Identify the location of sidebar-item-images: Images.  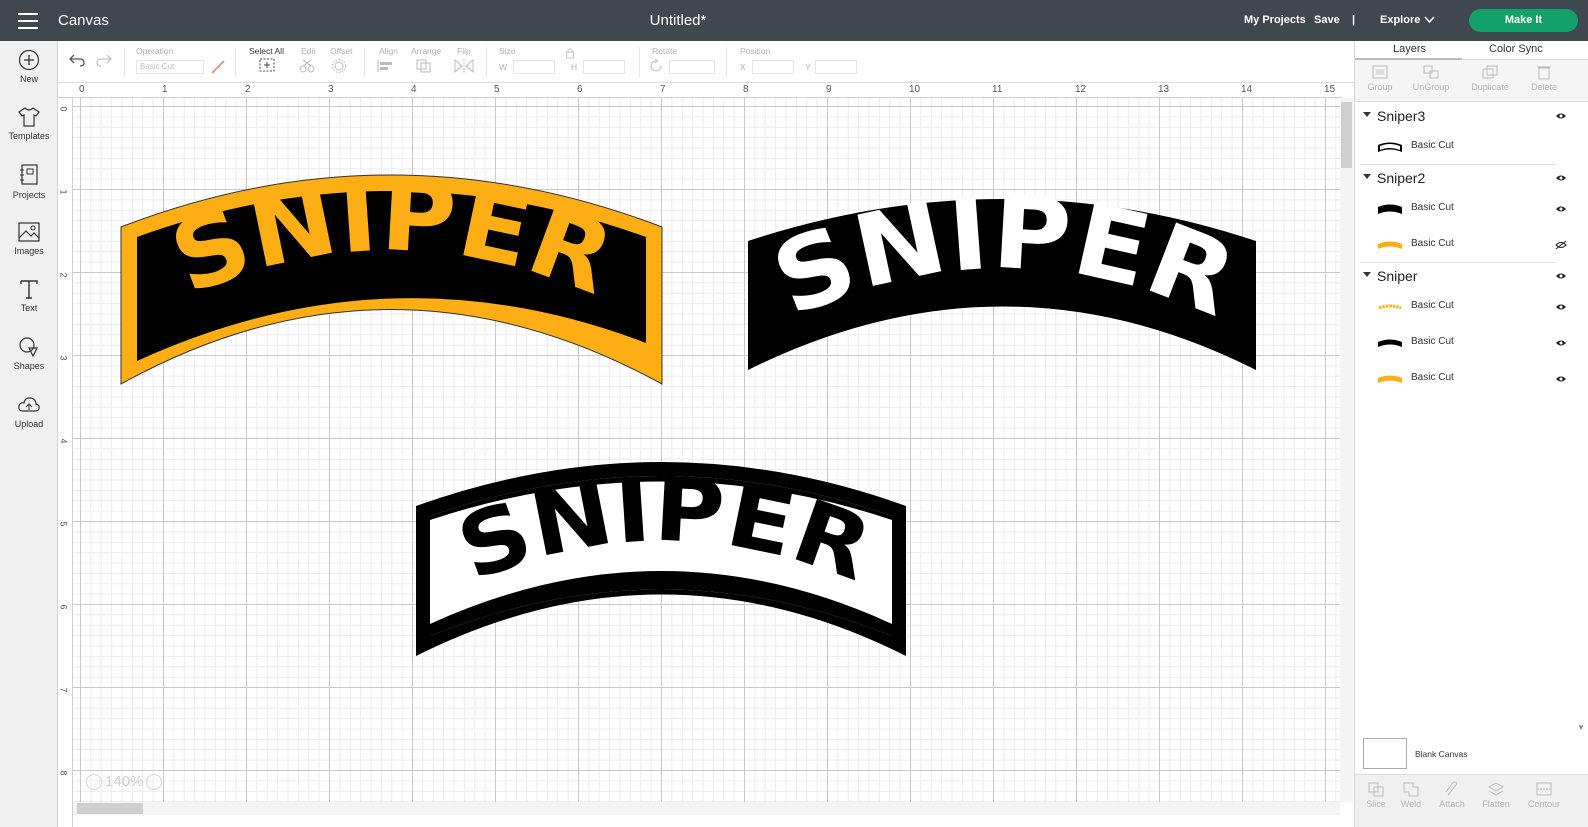
(29, 238).